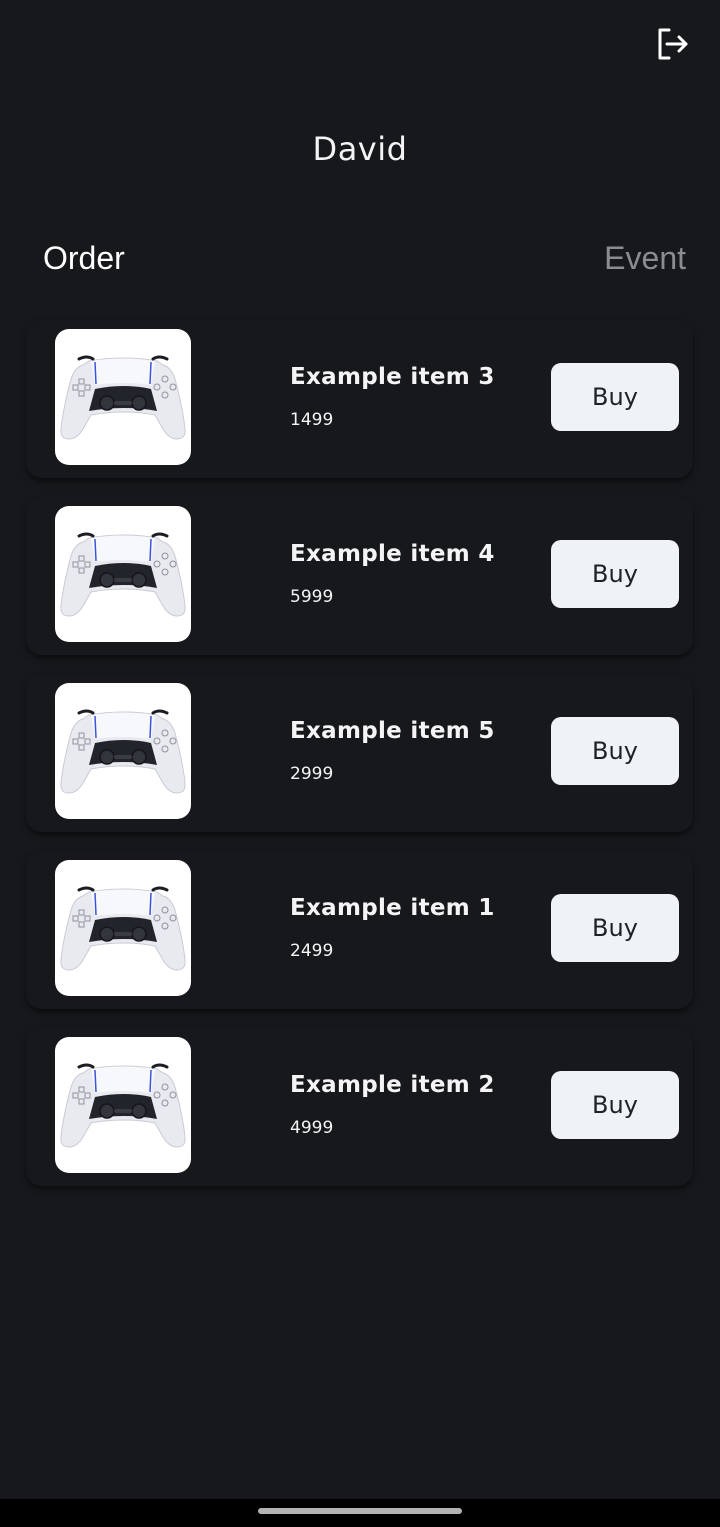 This screenshot has height=1527, width=720. I want to click on tab-order: Order, so click(84, 258).